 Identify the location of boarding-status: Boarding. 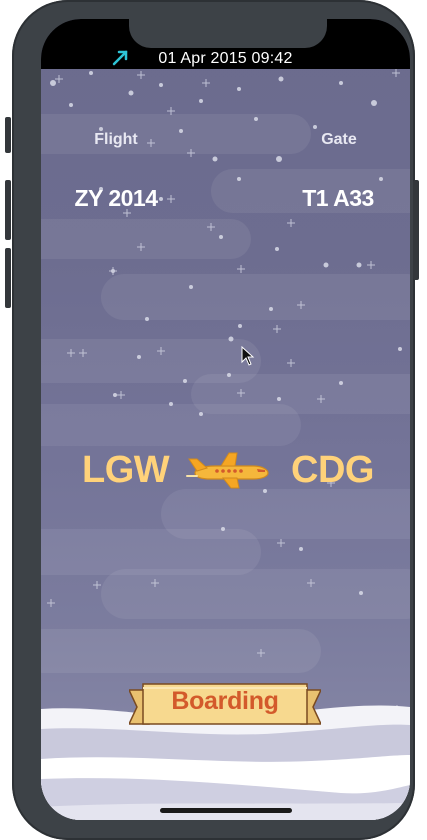
(225, 701).